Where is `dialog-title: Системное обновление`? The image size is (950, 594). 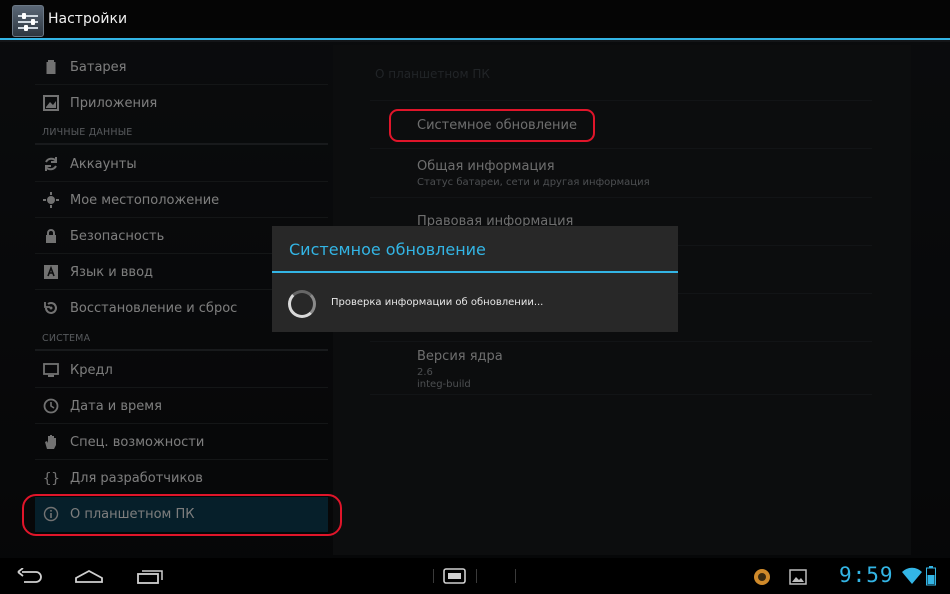 dialog-title: Системное обновление is located at coordinates (387, 249).